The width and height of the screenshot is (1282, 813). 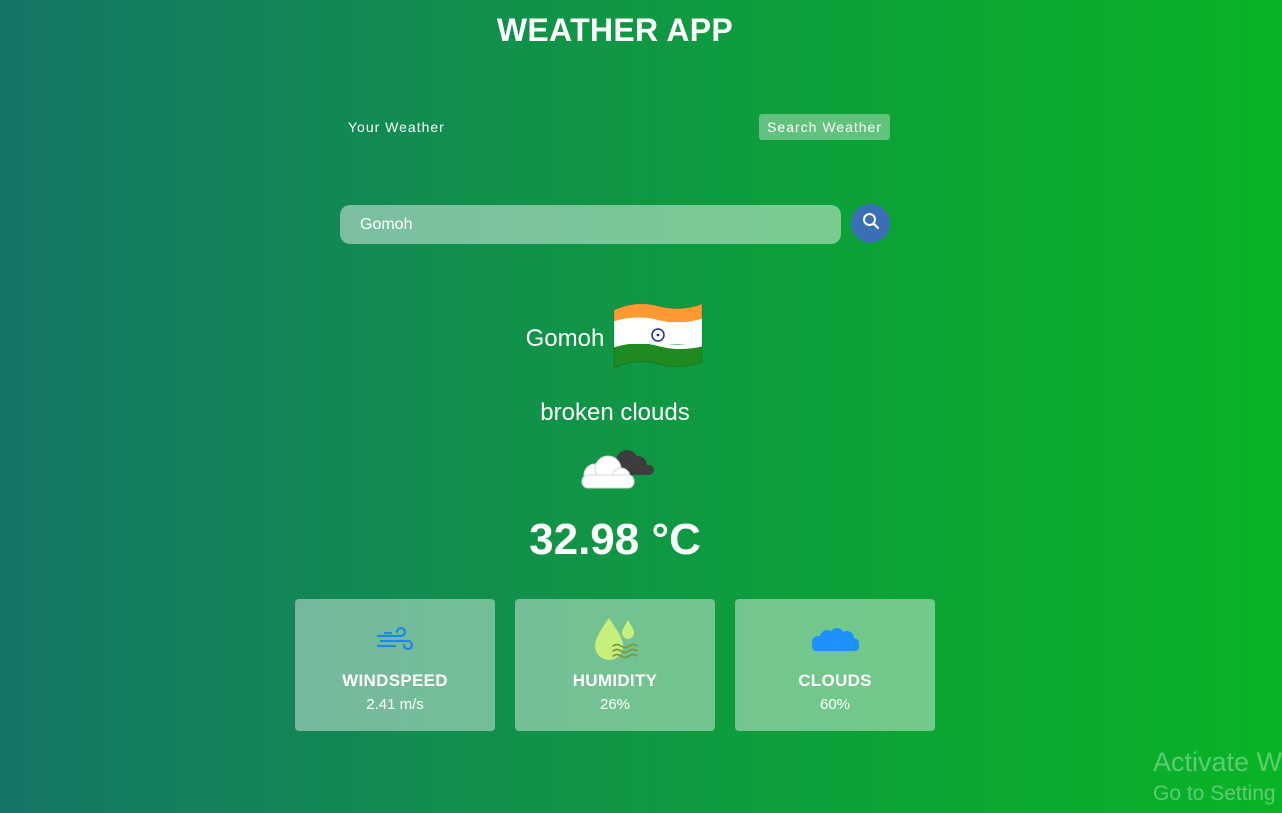 I want to click on broken-clouds-icon, so click(x=616, y=469).